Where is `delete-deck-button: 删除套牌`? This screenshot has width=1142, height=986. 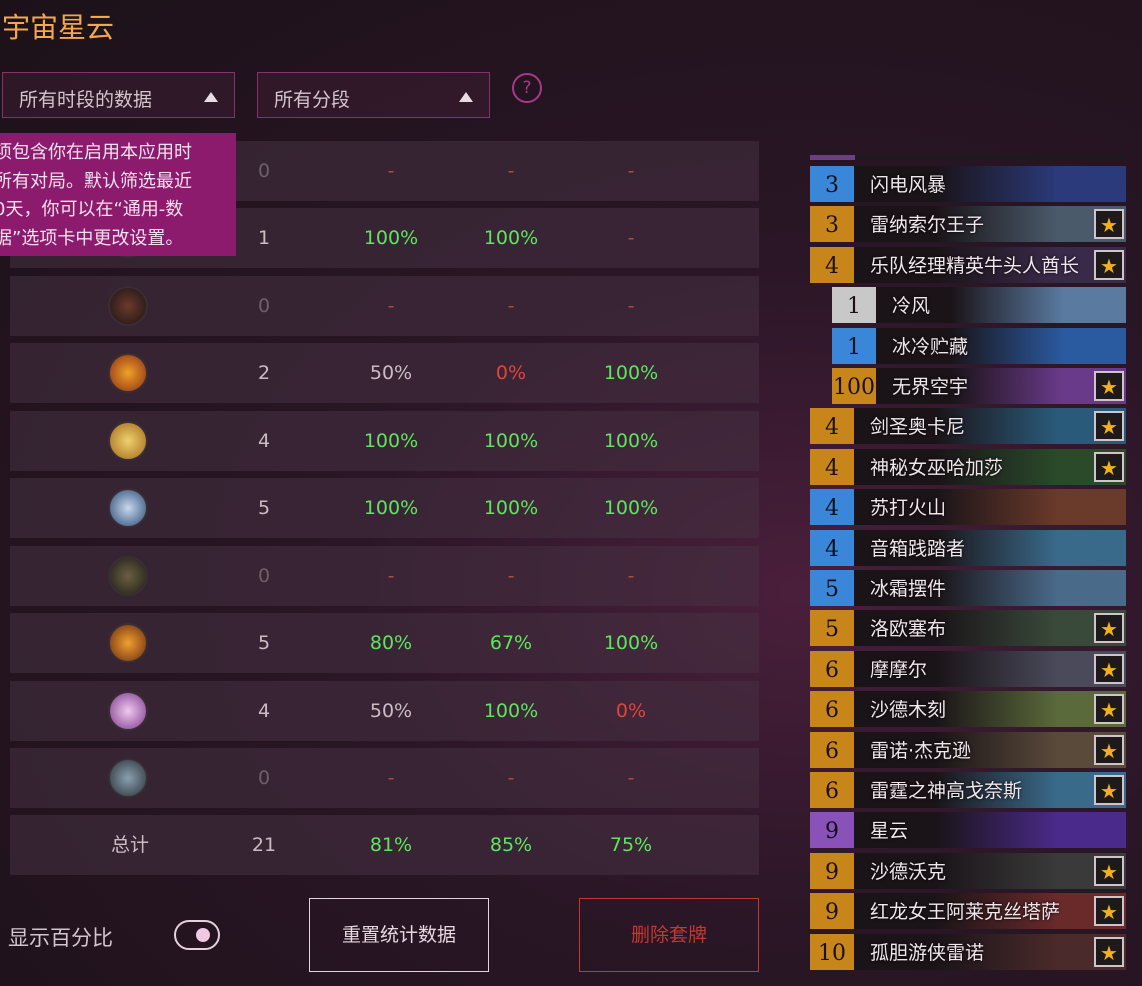 delete-deck-button: 删除套牌 is located at coordinates (669, 935).